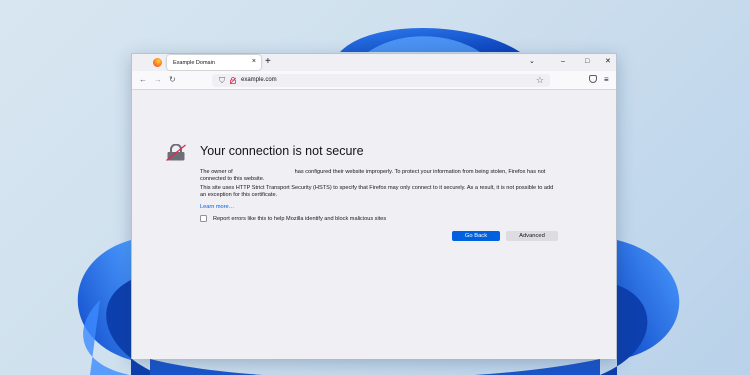 The image size is (750, 375). I want to click on maximize-icon: □, so click(587, 62).